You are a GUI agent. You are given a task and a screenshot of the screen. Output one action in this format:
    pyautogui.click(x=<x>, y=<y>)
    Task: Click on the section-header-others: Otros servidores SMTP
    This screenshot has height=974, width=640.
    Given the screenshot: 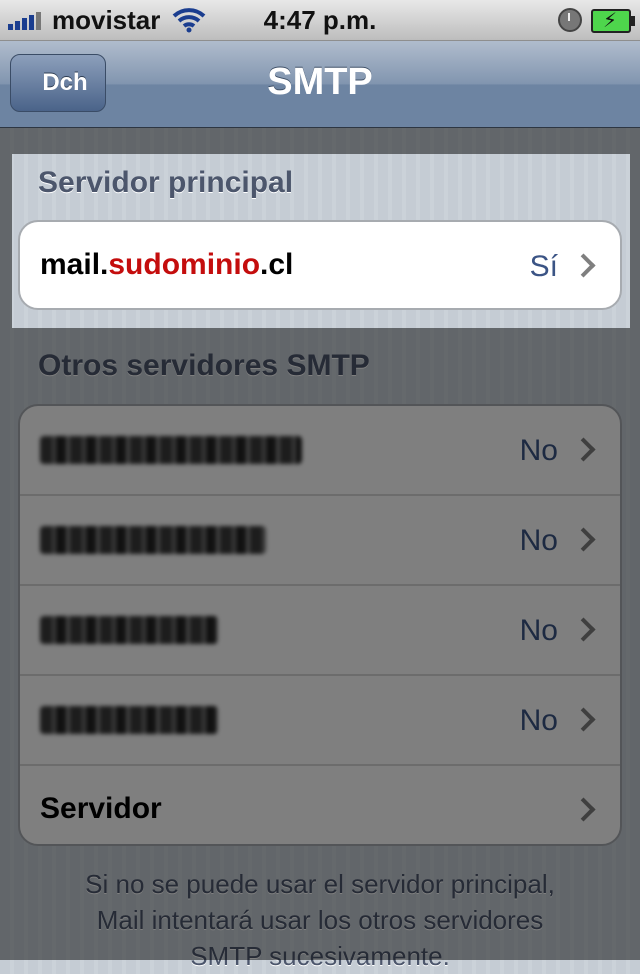 What is the action you would take?
    pyautogui.click(x=204, y=365)
    